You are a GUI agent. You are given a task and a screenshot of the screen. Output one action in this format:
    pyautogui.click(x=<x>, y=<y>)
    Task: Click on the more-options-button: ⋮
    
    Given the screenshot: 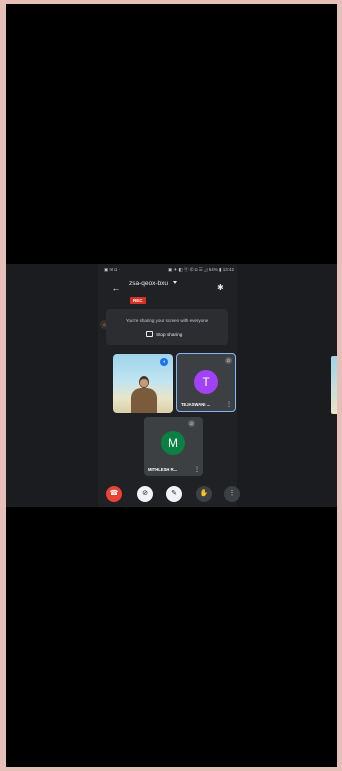 What is the action you would take?
    pyautogui.click(x=232, y=494)
    